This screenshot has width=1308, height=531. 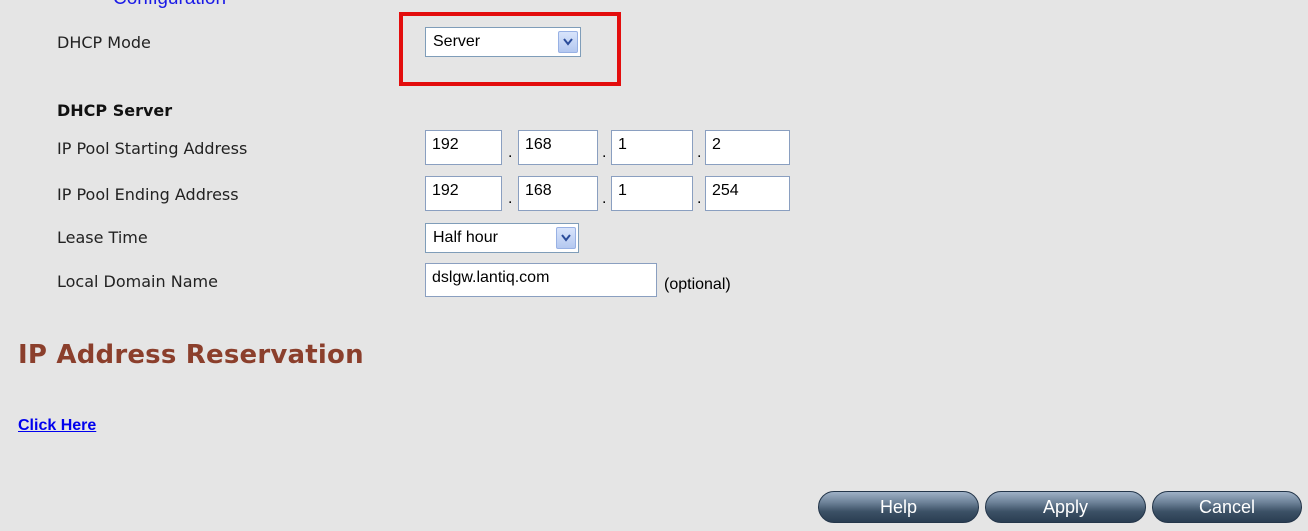 What do you see at coordinates (104, 42) in the screenshot?
I see `dhcp-mode-label: DHCP Mode` at bounding box center [104, 42].